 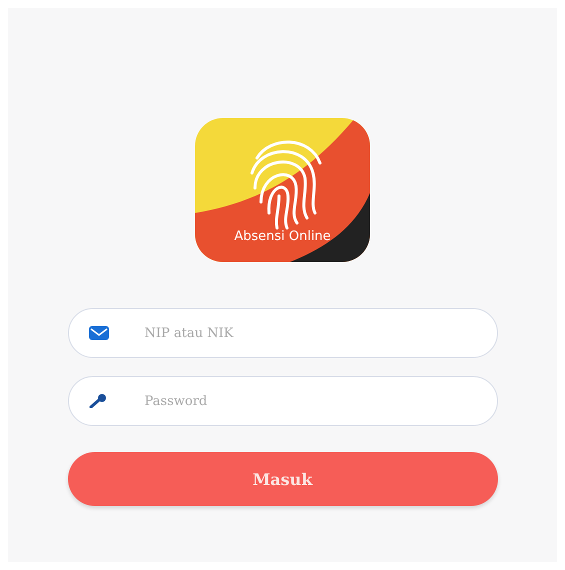 What do you see at coordinates (283, 479) in the screenshot?
I see `login-button: Masuk` at bounding box center [283, 479].